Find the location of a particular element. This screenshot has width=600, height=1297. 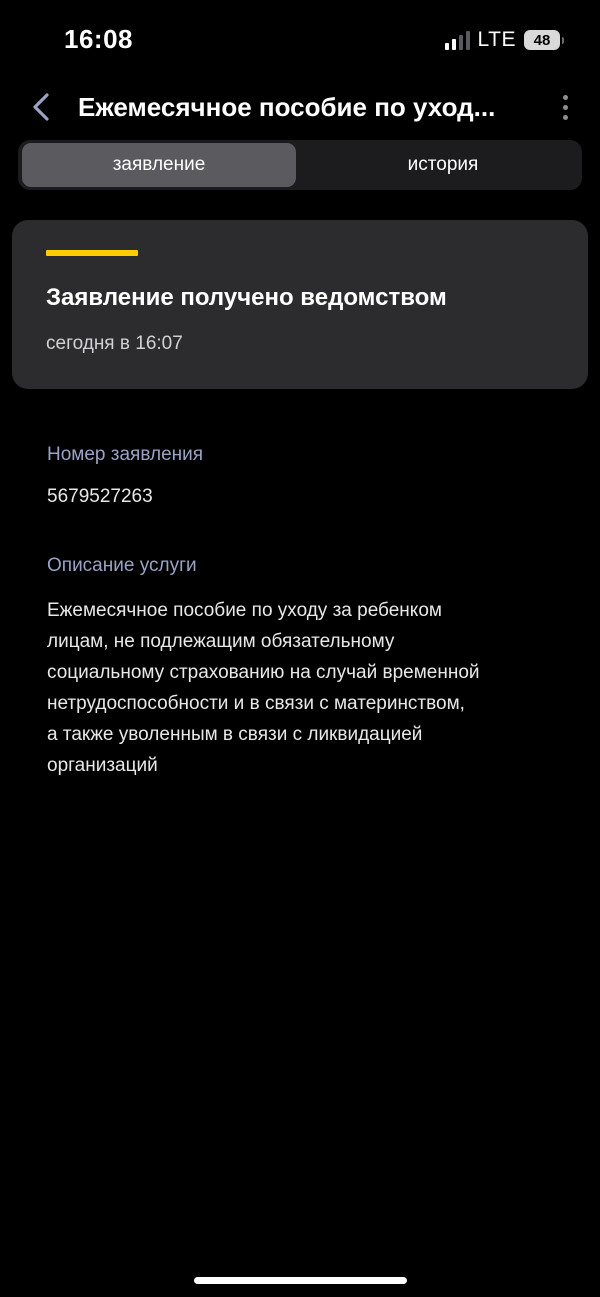

status-indicators: LTE 48 is located at coordinates (504, 40).